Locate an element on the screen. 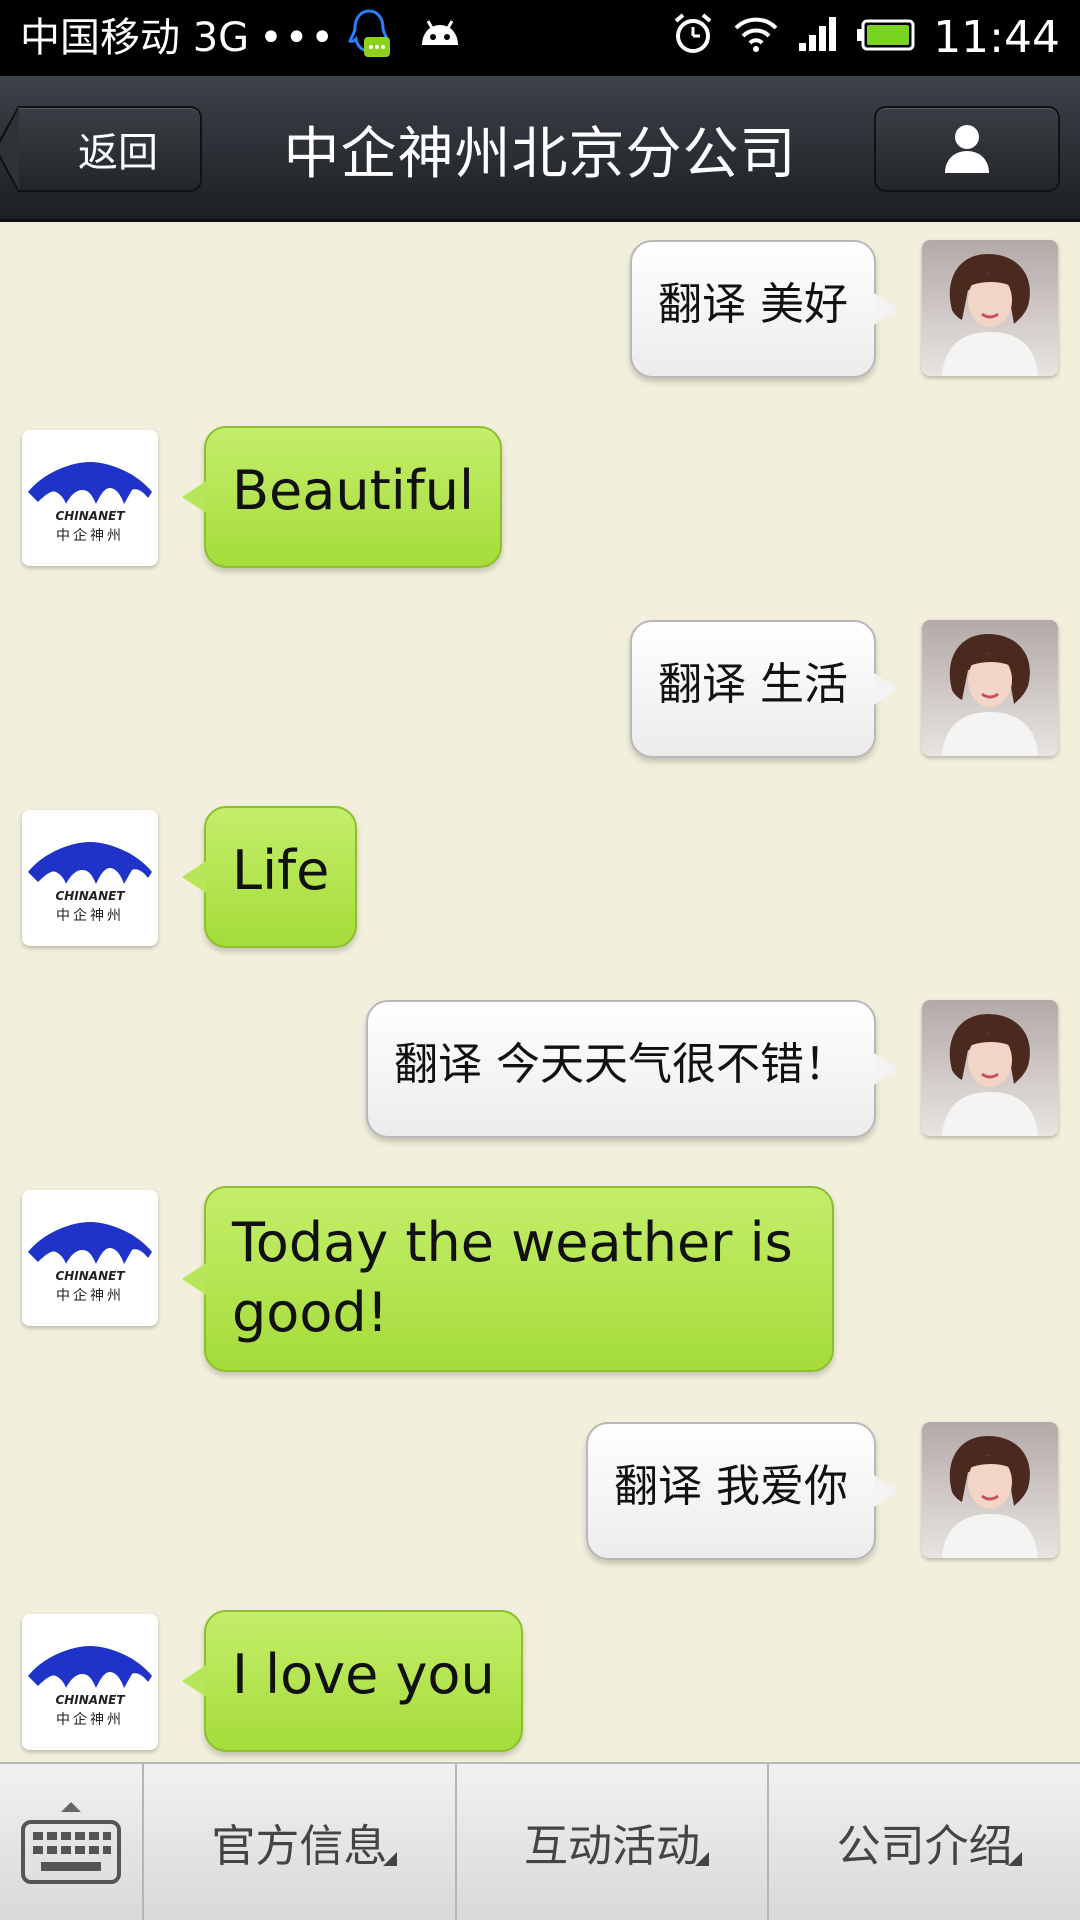 This screenshot has height=1920, width=1080. incoming-bubble: Life is located at coordinates (269, 877).